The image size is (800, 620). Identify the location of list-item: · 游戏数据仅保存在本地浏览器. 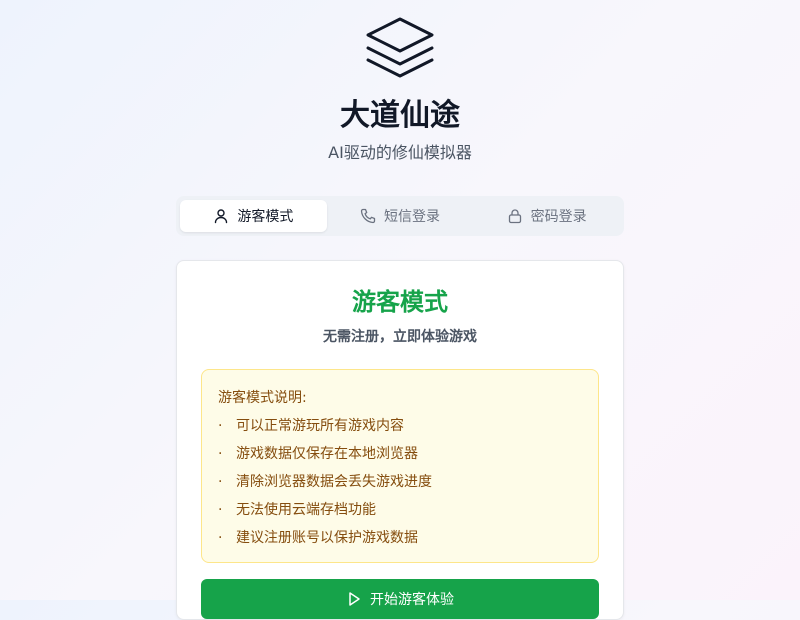
(400, 454).